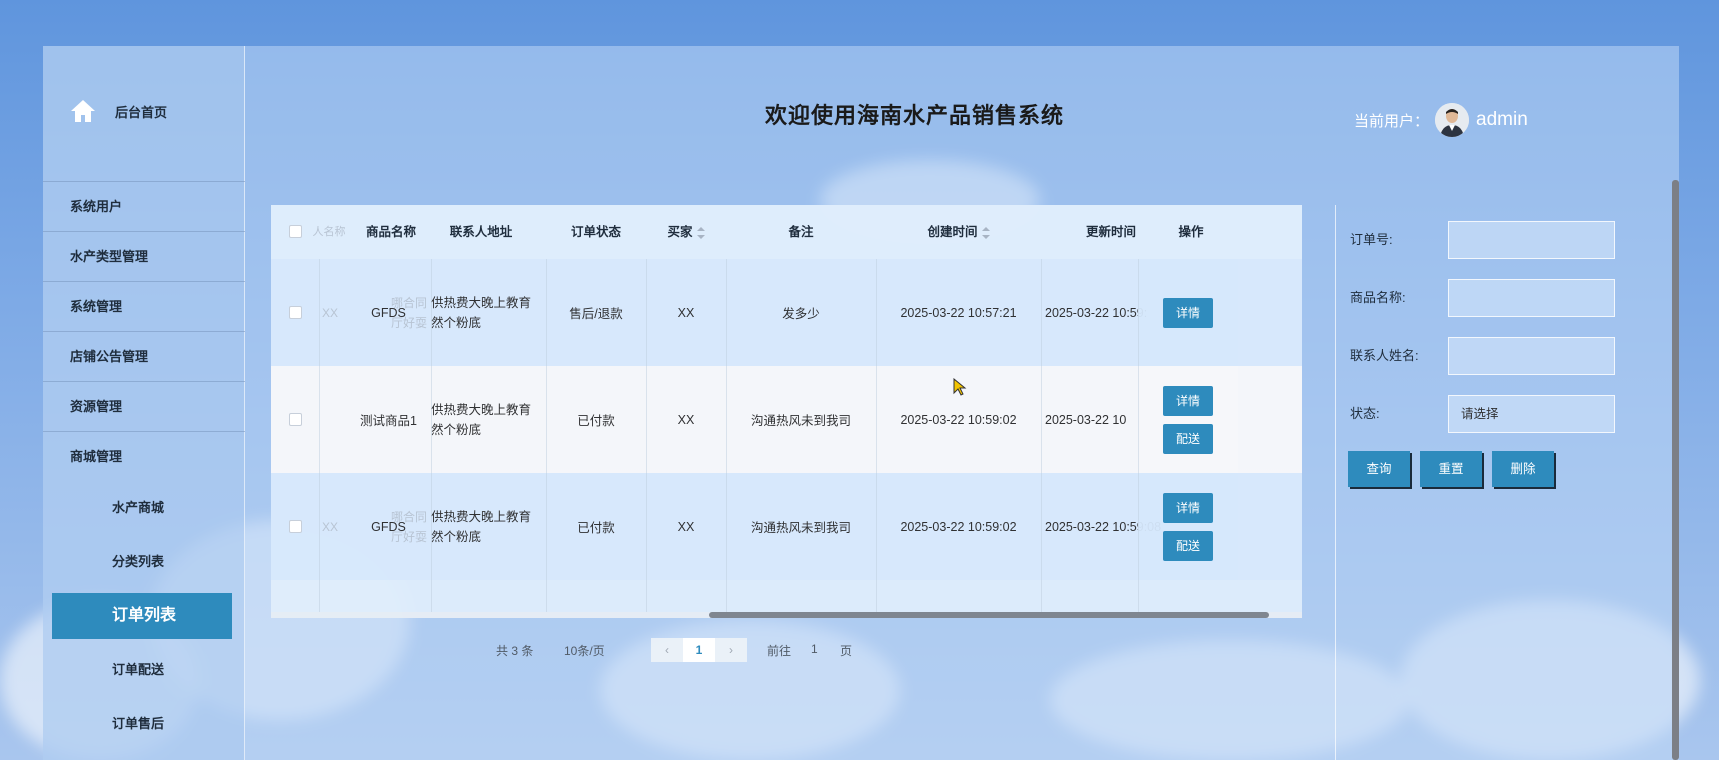 This screenshot has width=1719, height=760. I want to click on col-order-status: 订单状态, so click(595, 232).